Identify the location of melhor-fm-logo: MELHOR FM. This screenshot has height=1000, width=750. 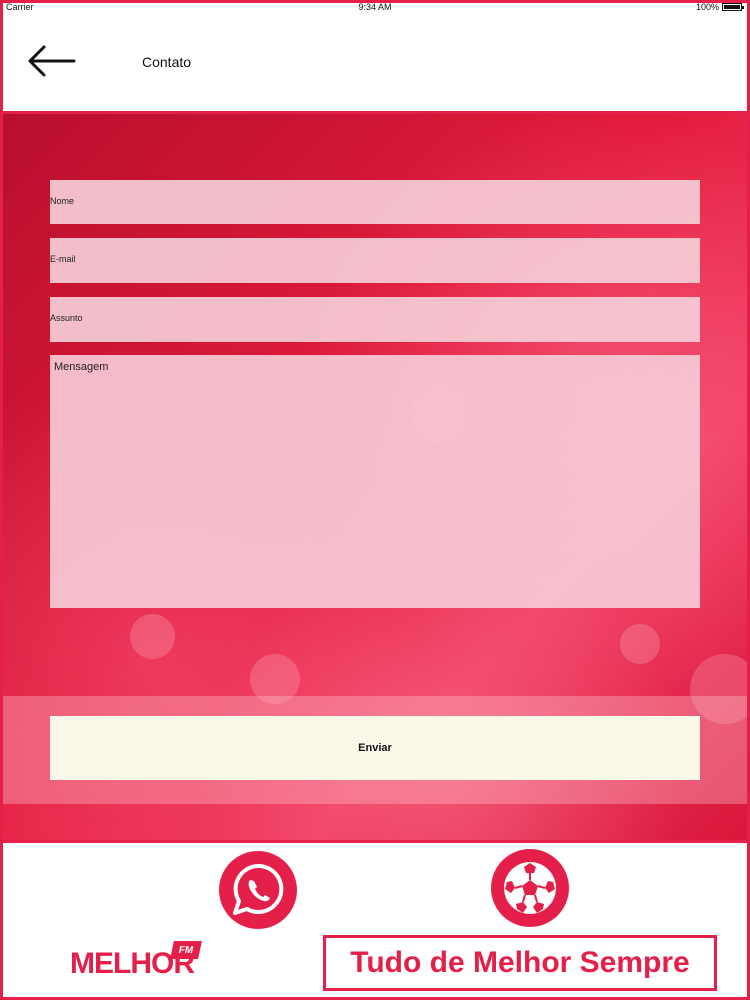
(135, 963).